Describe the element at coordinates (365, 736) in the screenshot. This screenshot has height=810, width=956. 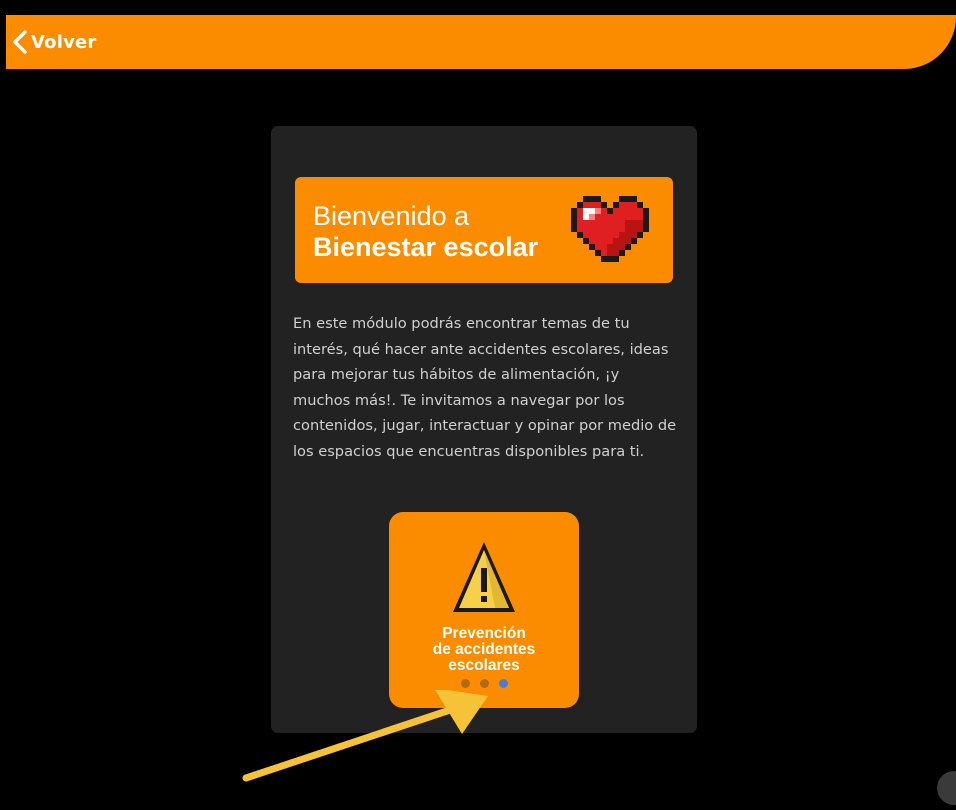
I see `annotation-arrow` at that location.